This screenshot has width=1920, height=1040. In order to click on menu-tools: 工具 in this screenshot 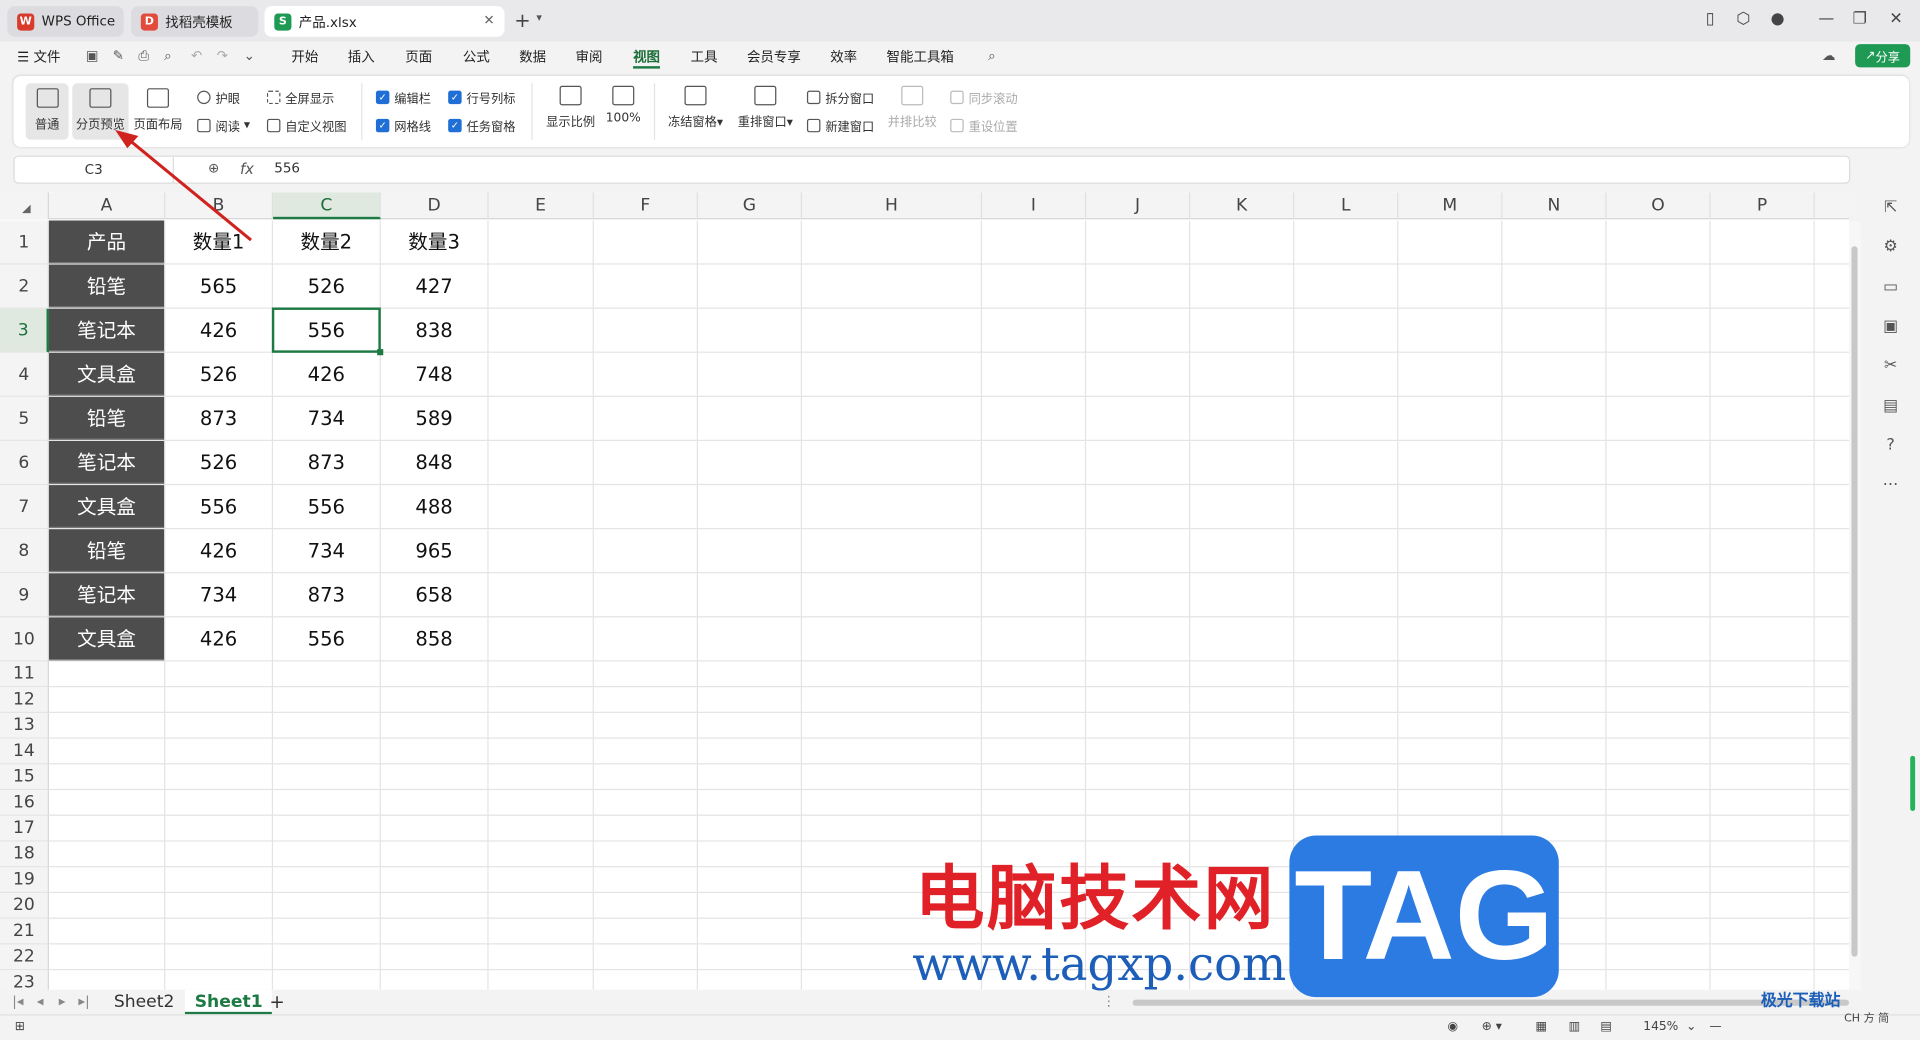, I will do `click(704, 57)`.